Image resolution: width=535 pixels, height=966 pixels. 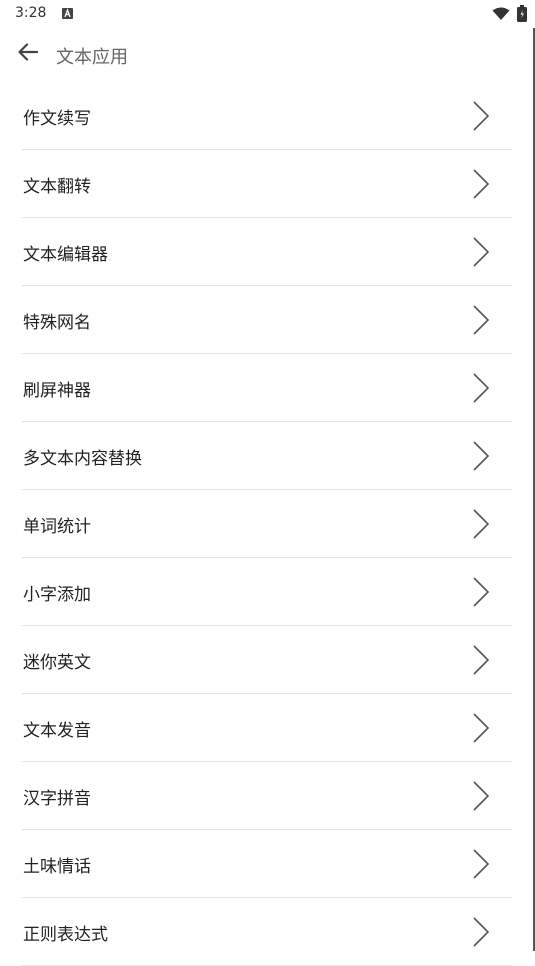 I want to click on status-bar: 3:28, so click(x=267, y=14).